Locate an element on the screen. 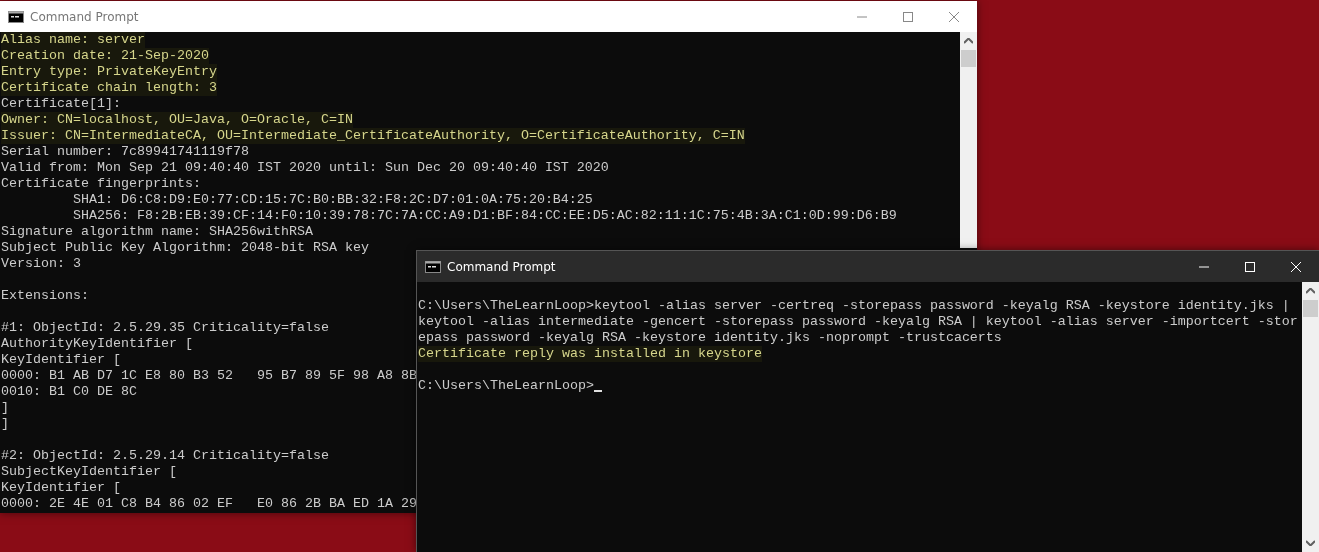 The width and height of the screenshot is (1319, 552). console-line: 0000: B1 AB D7 1C E8 80 B3 52 95 B7 89 5F 98 A8 8B is located at coordinates (209, 376).